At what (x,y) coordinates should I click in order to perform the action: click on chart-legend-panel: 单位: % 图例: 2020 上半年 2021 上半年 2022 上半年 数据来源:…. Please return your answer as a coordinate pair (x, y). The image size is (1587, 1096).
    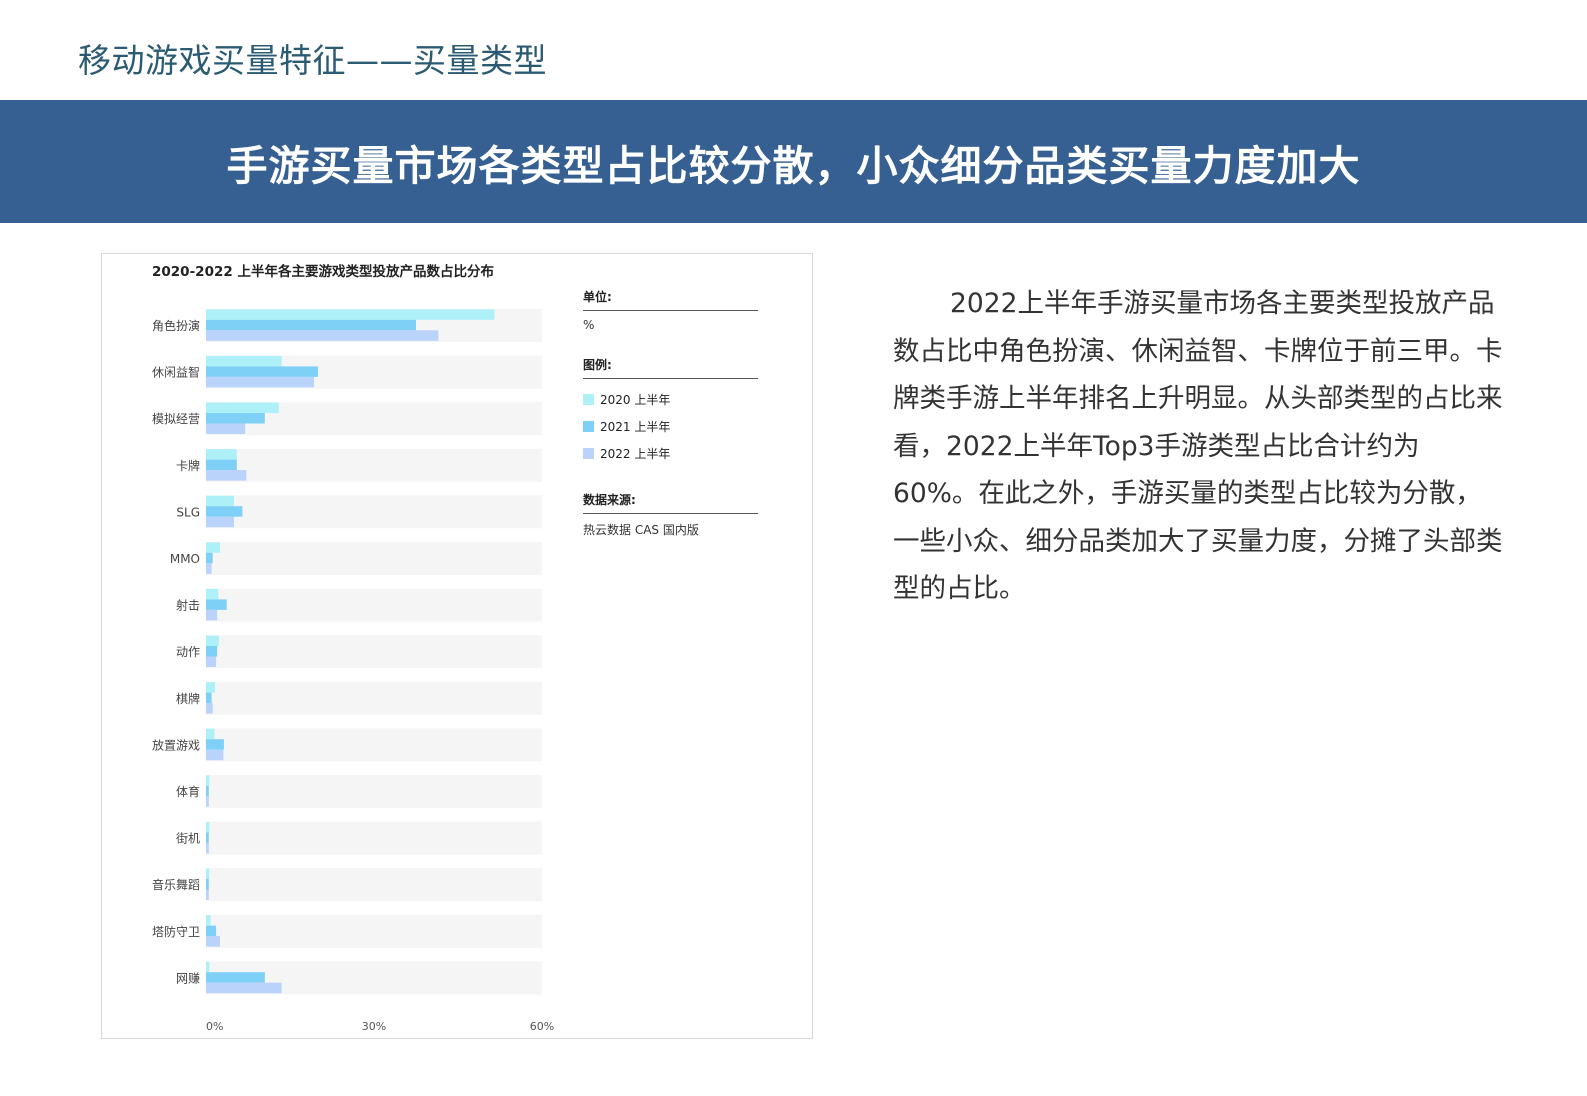
    Looking at the image, I should click on (670, 425).